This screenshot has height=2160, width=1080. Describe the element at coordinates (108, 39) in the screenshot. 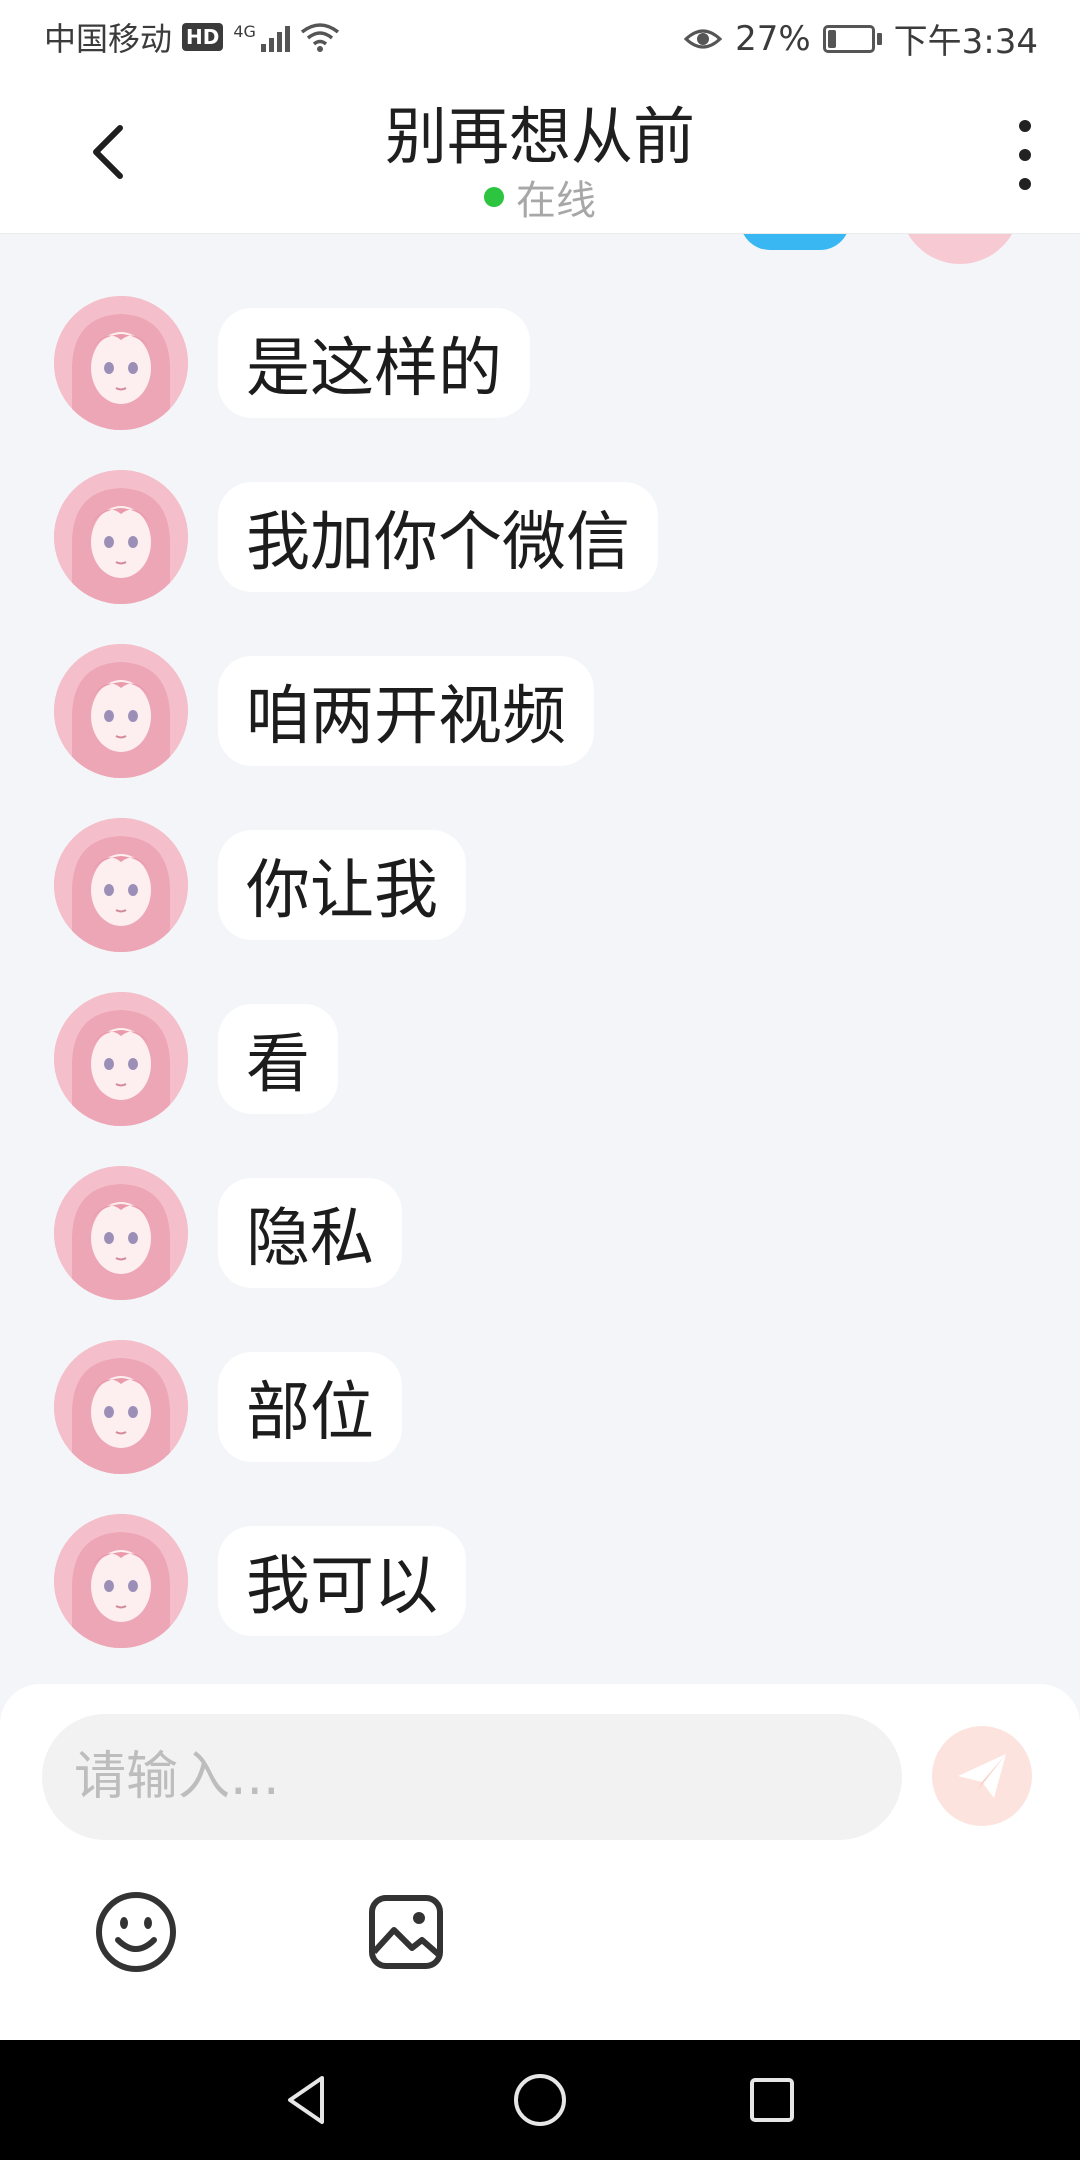

I see `carrier-name: 中国移动` at that location.